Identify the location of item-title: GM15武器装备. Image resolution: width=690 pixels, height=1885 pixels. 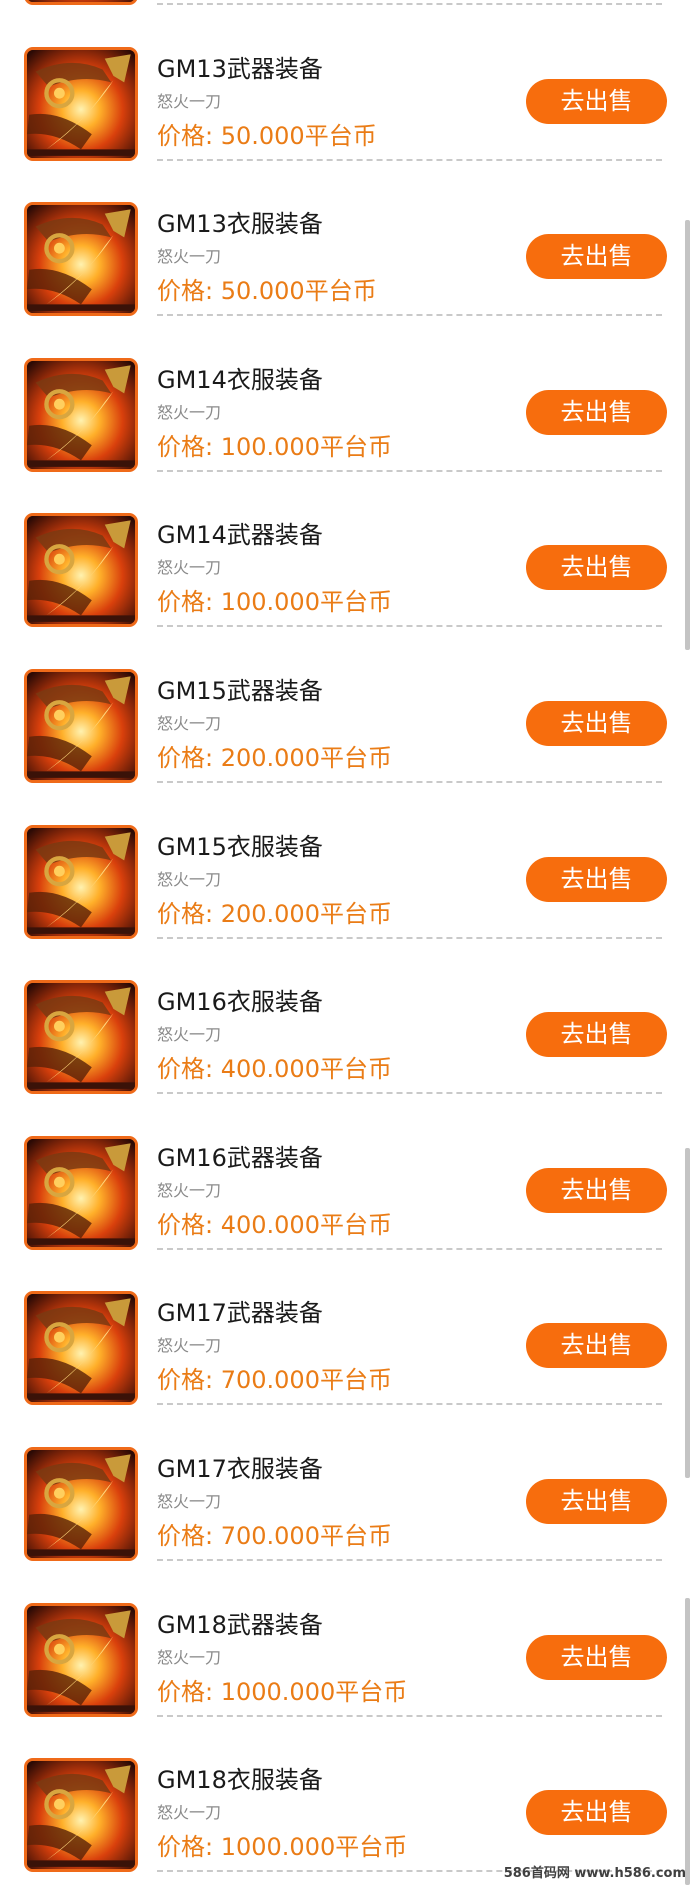
(240, 690).